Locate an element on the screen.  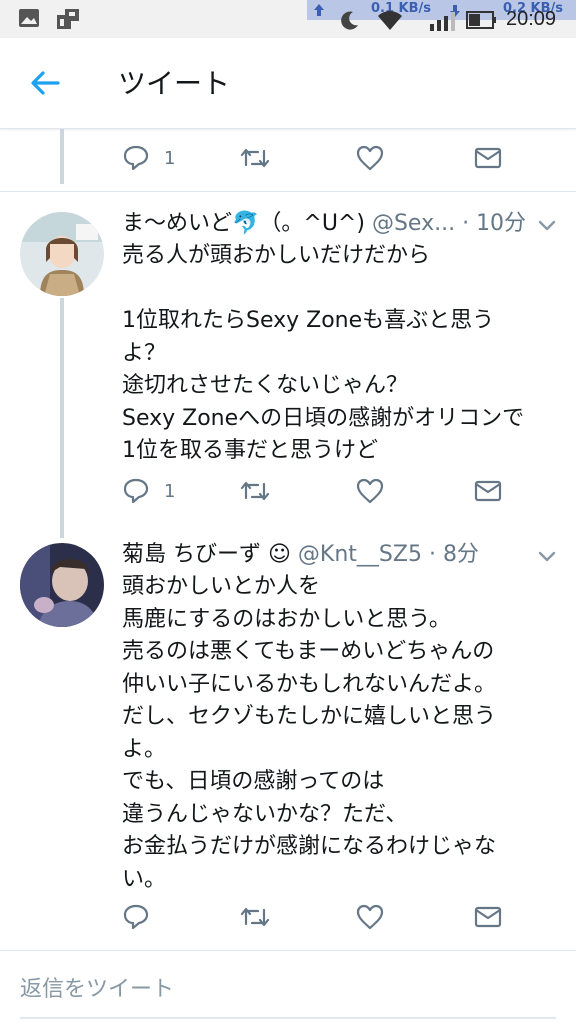
app-icon is located at coordinates (68, 19).